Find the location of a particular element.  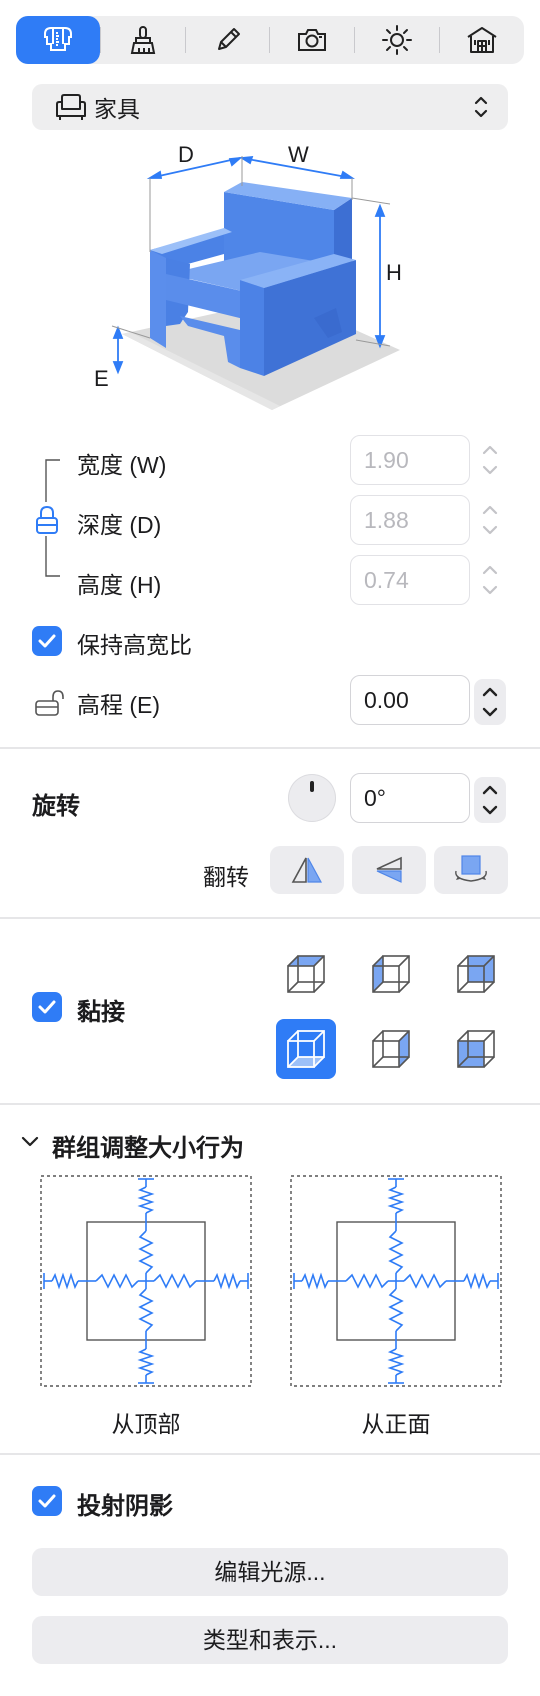

width-field: 1.90 is located at coordinates (410, 460).